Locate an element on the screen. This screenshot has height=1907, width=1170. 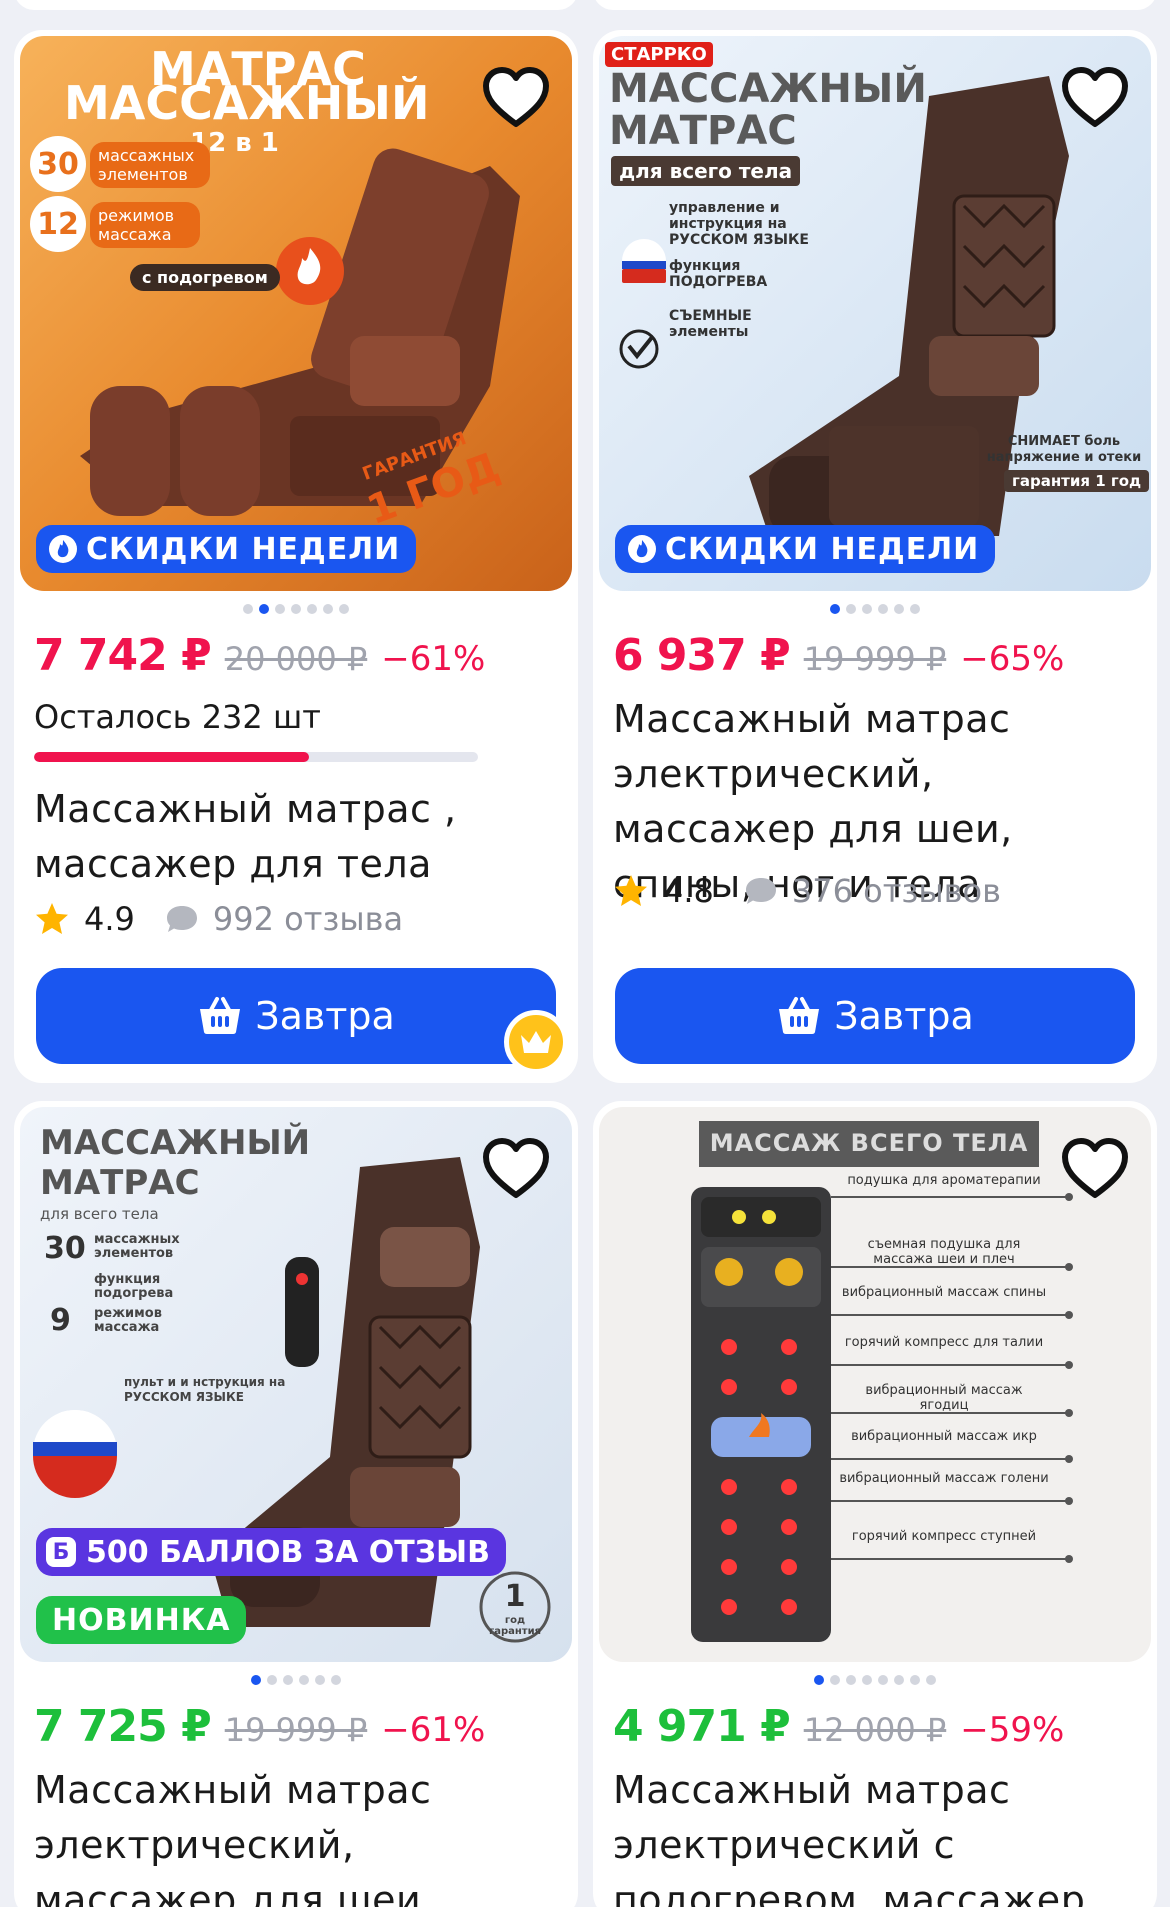
discount-percent: −59% is located at coordinates (1012, 1730).